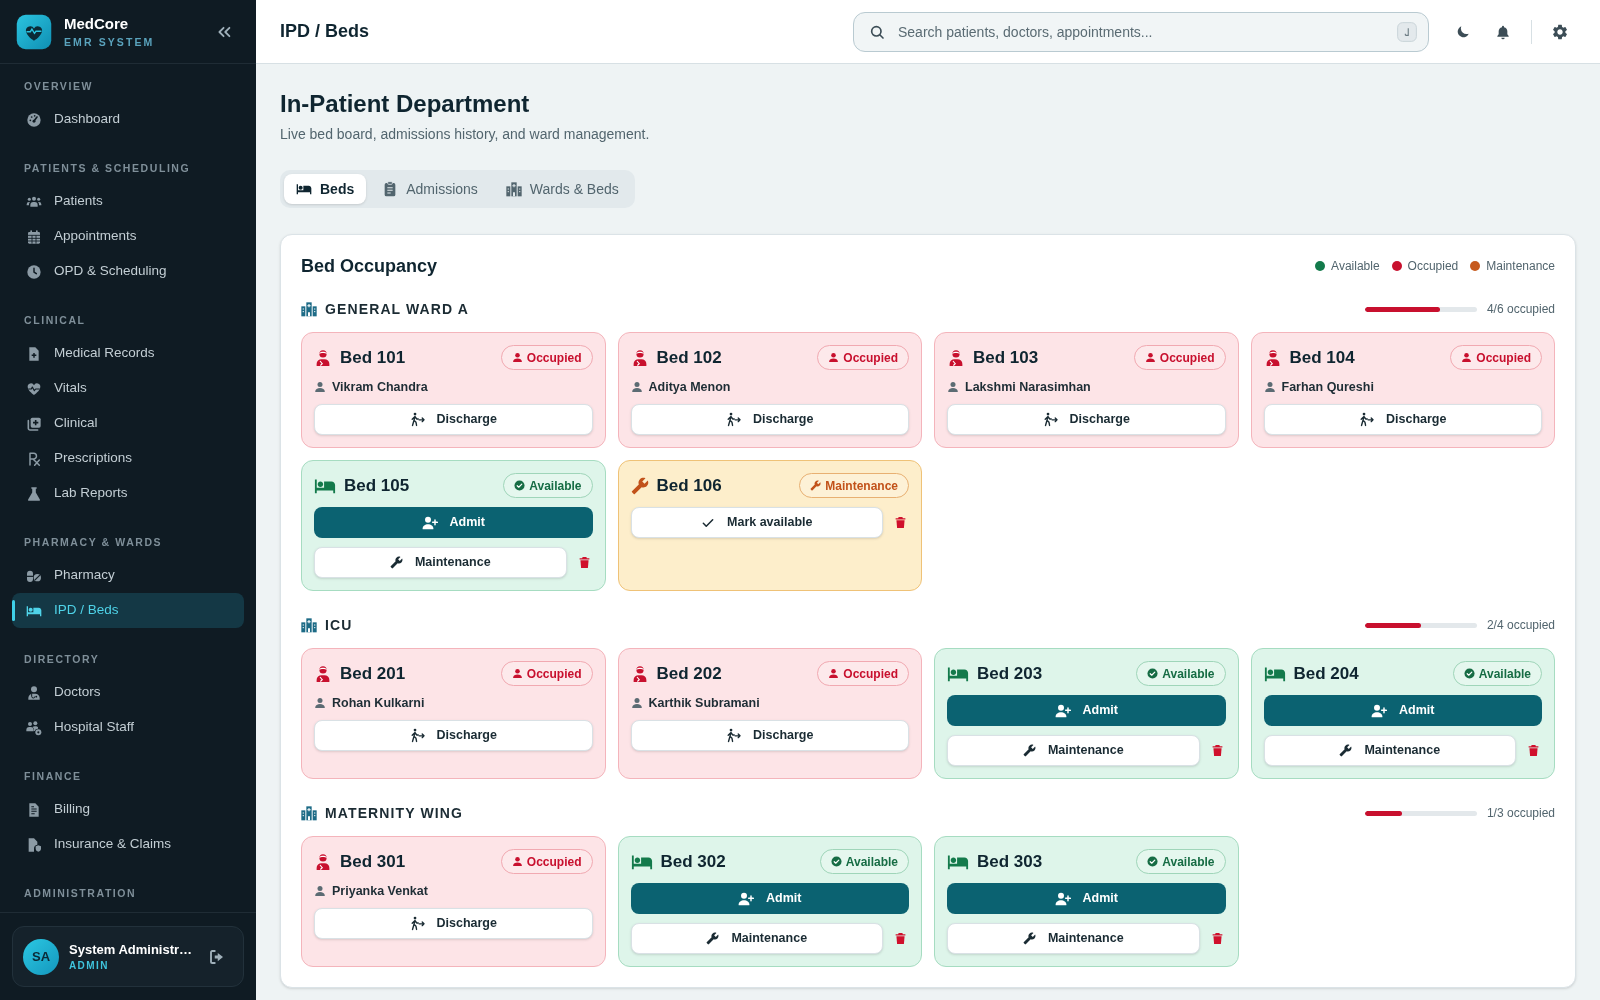 The width and height of the screenshot is (1600, 1000). Describe the element at coordinates (128, 271) in the screenshot. I see `nav-item: OPD & Scheduling` at that location.